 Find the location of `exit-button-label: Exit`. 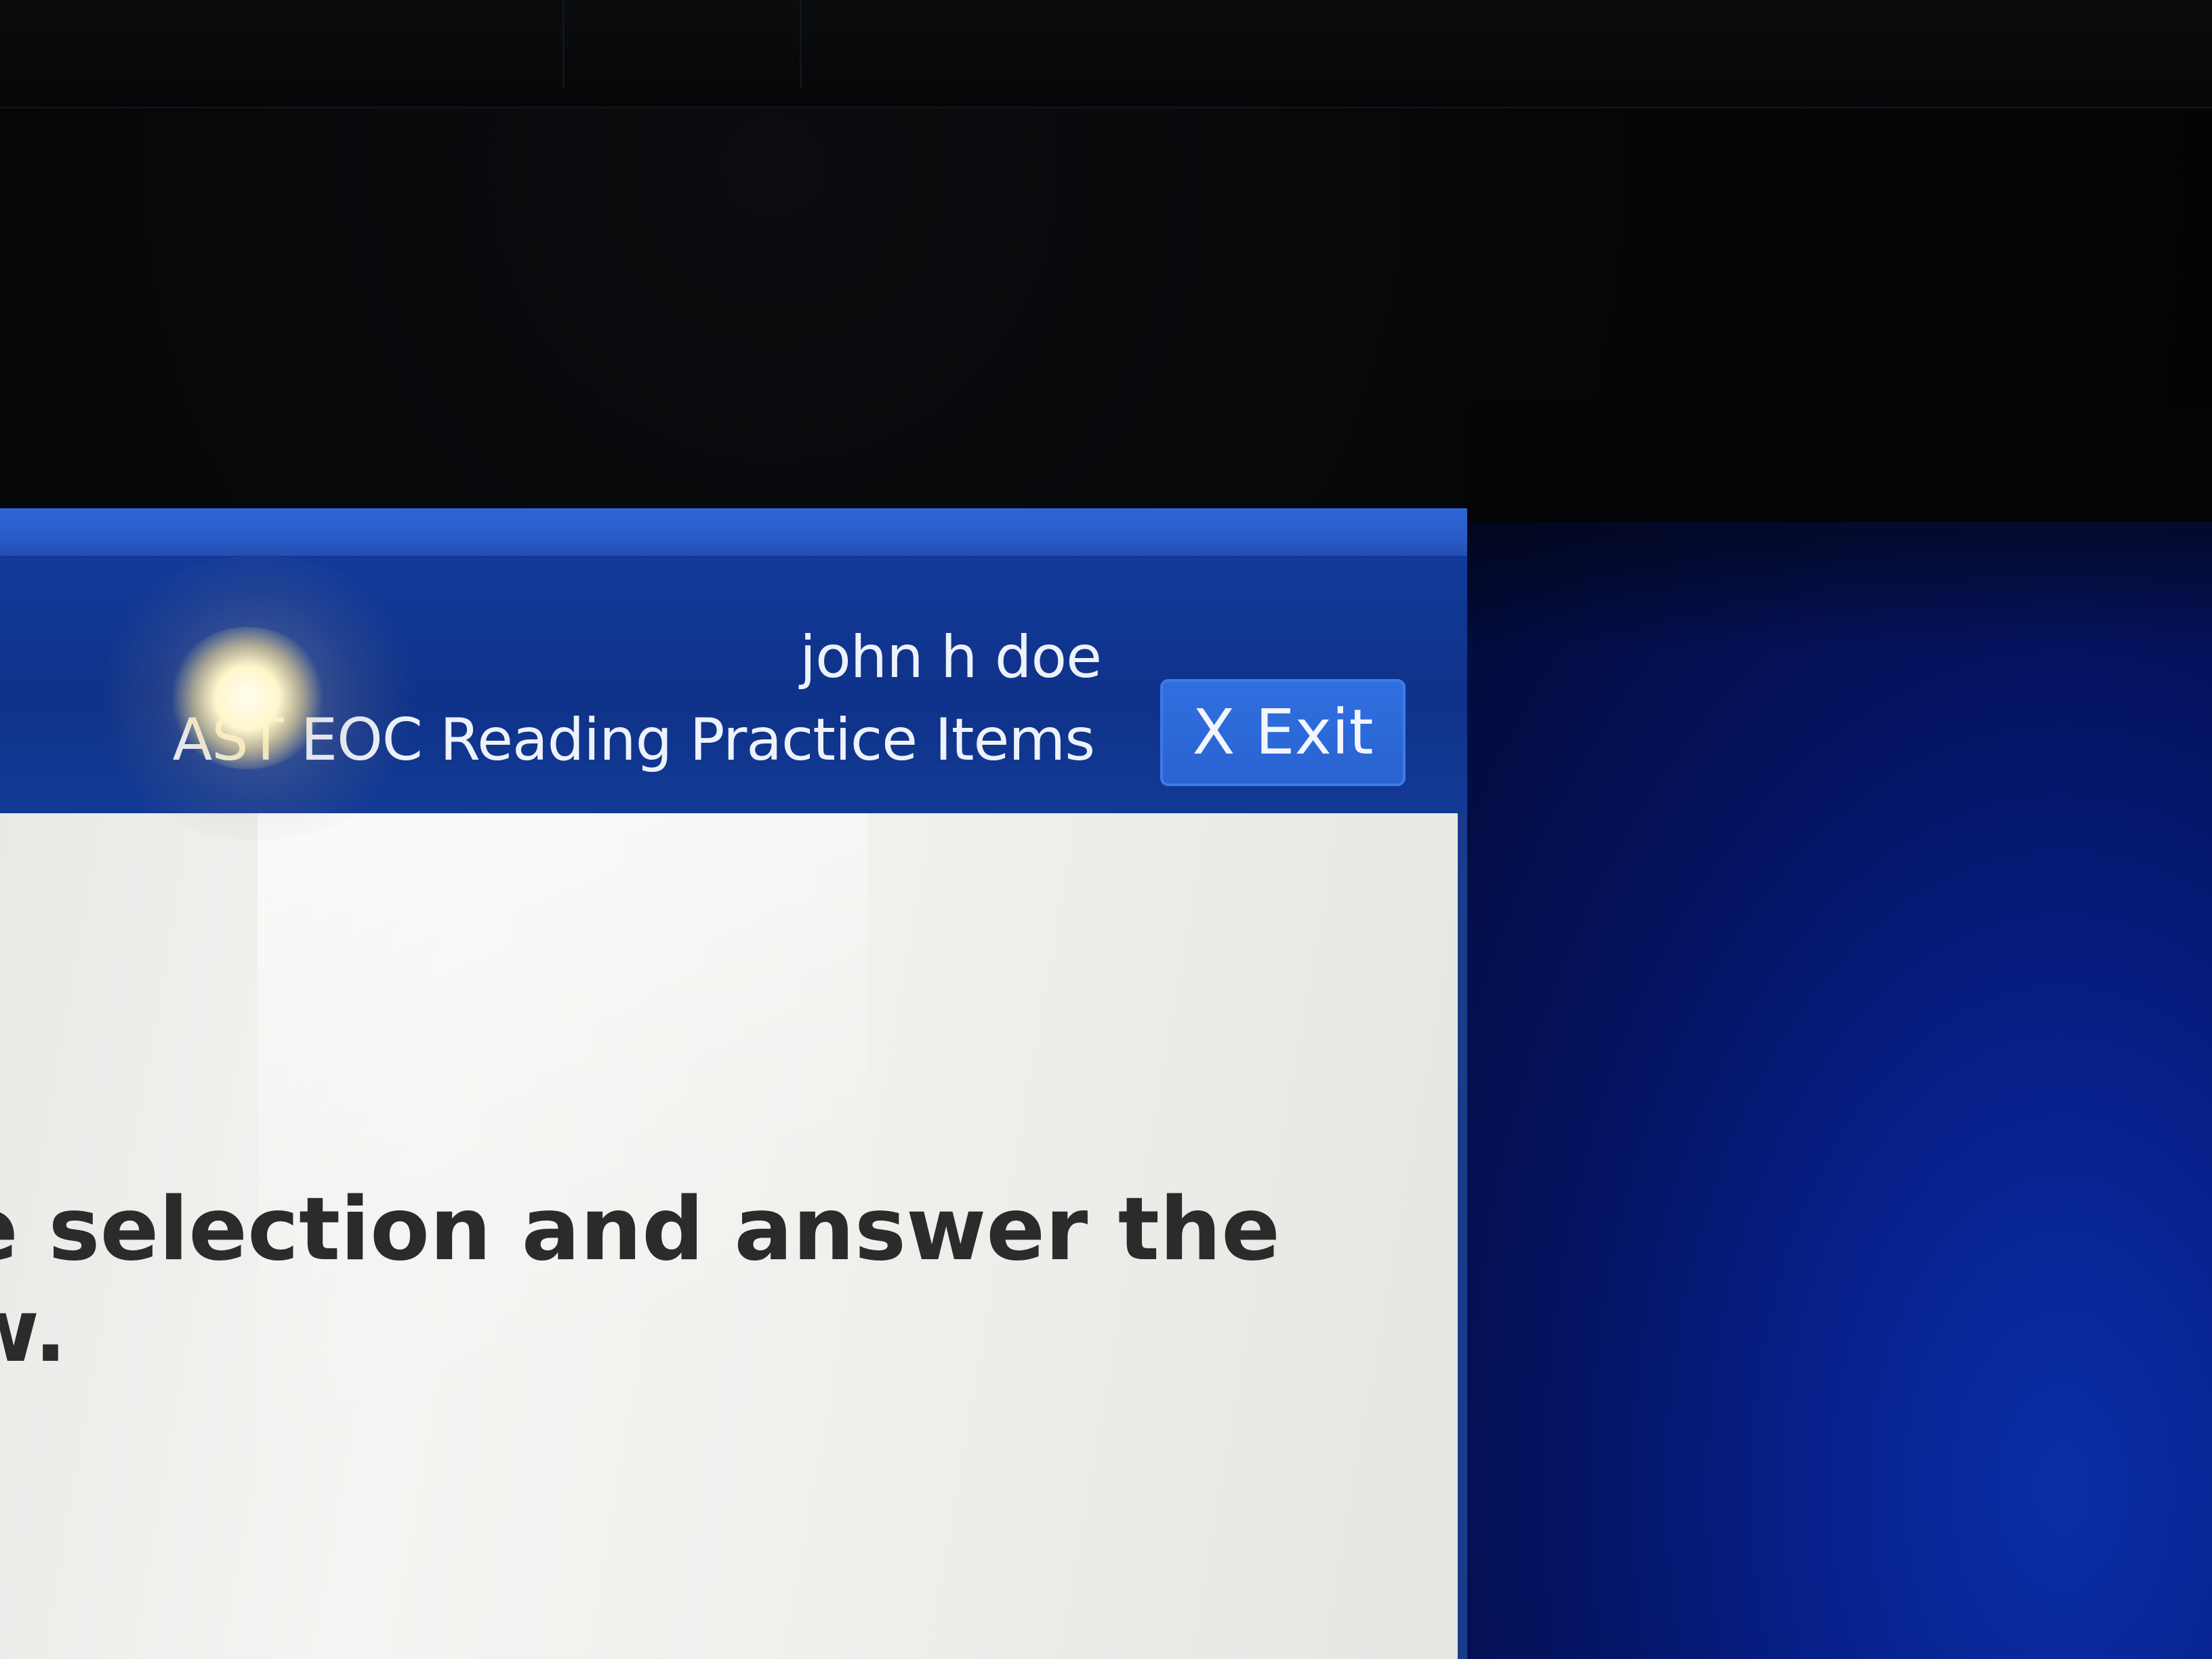

exit-button-label: Exit is located at coordinates (1314, 732).